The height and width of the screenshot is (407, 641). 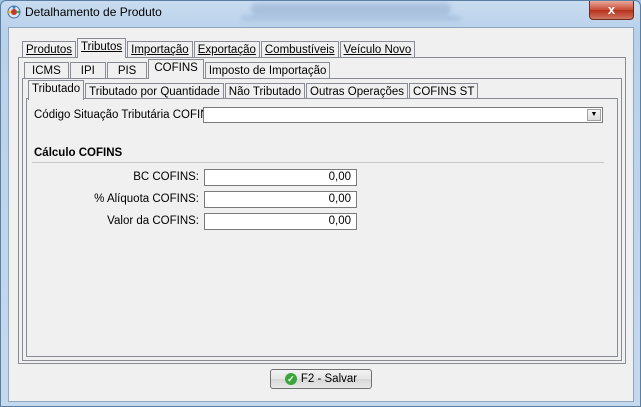 What do you see at coordinates (49, 49) in the screenshot?
I see `tab-produtos: Produtos` at bounding box center [49, 49].